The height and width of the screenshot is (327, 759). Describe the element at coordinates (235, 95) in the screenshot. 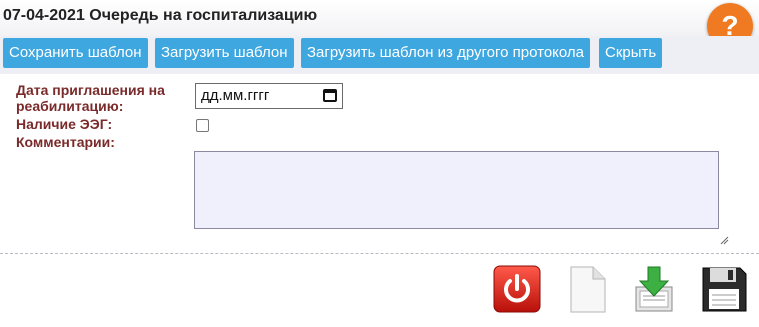

I see `date-placeholder: дд.мм.гггг` at that location.